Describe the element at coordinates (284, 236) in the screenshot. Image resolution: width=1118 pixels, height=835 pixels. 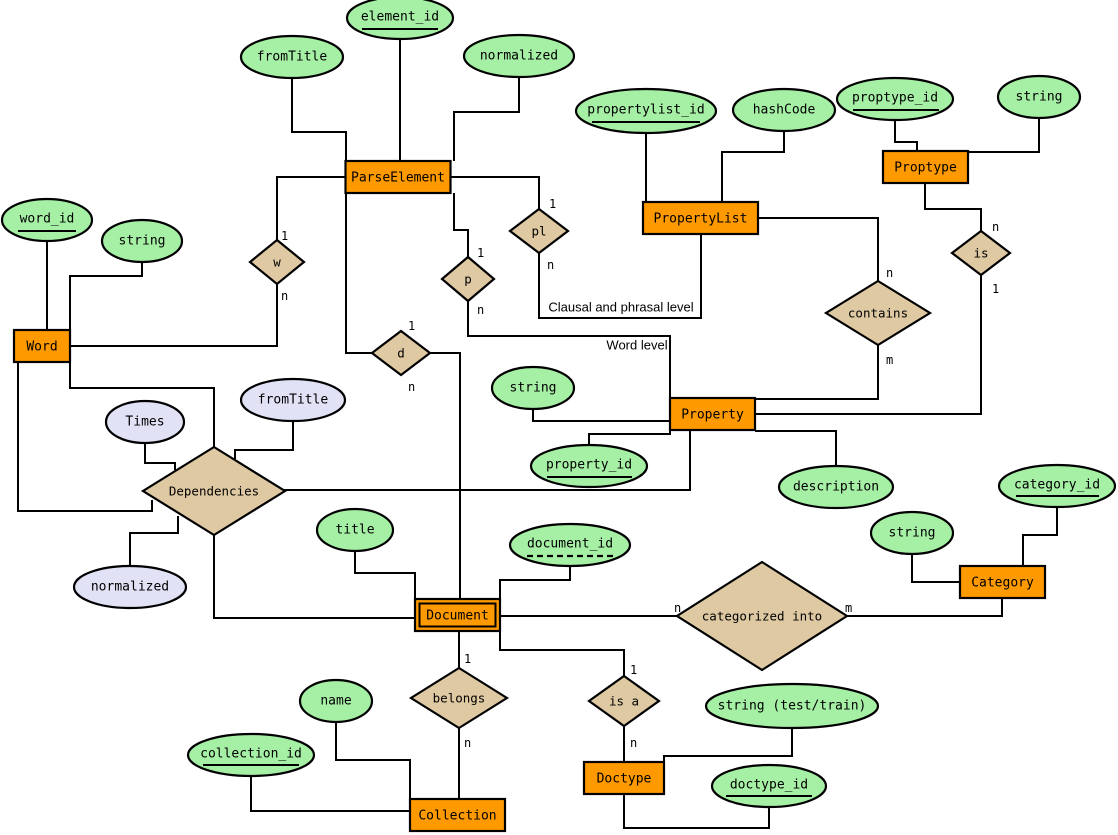
I see `cardinality-w-1: 1` at that location.